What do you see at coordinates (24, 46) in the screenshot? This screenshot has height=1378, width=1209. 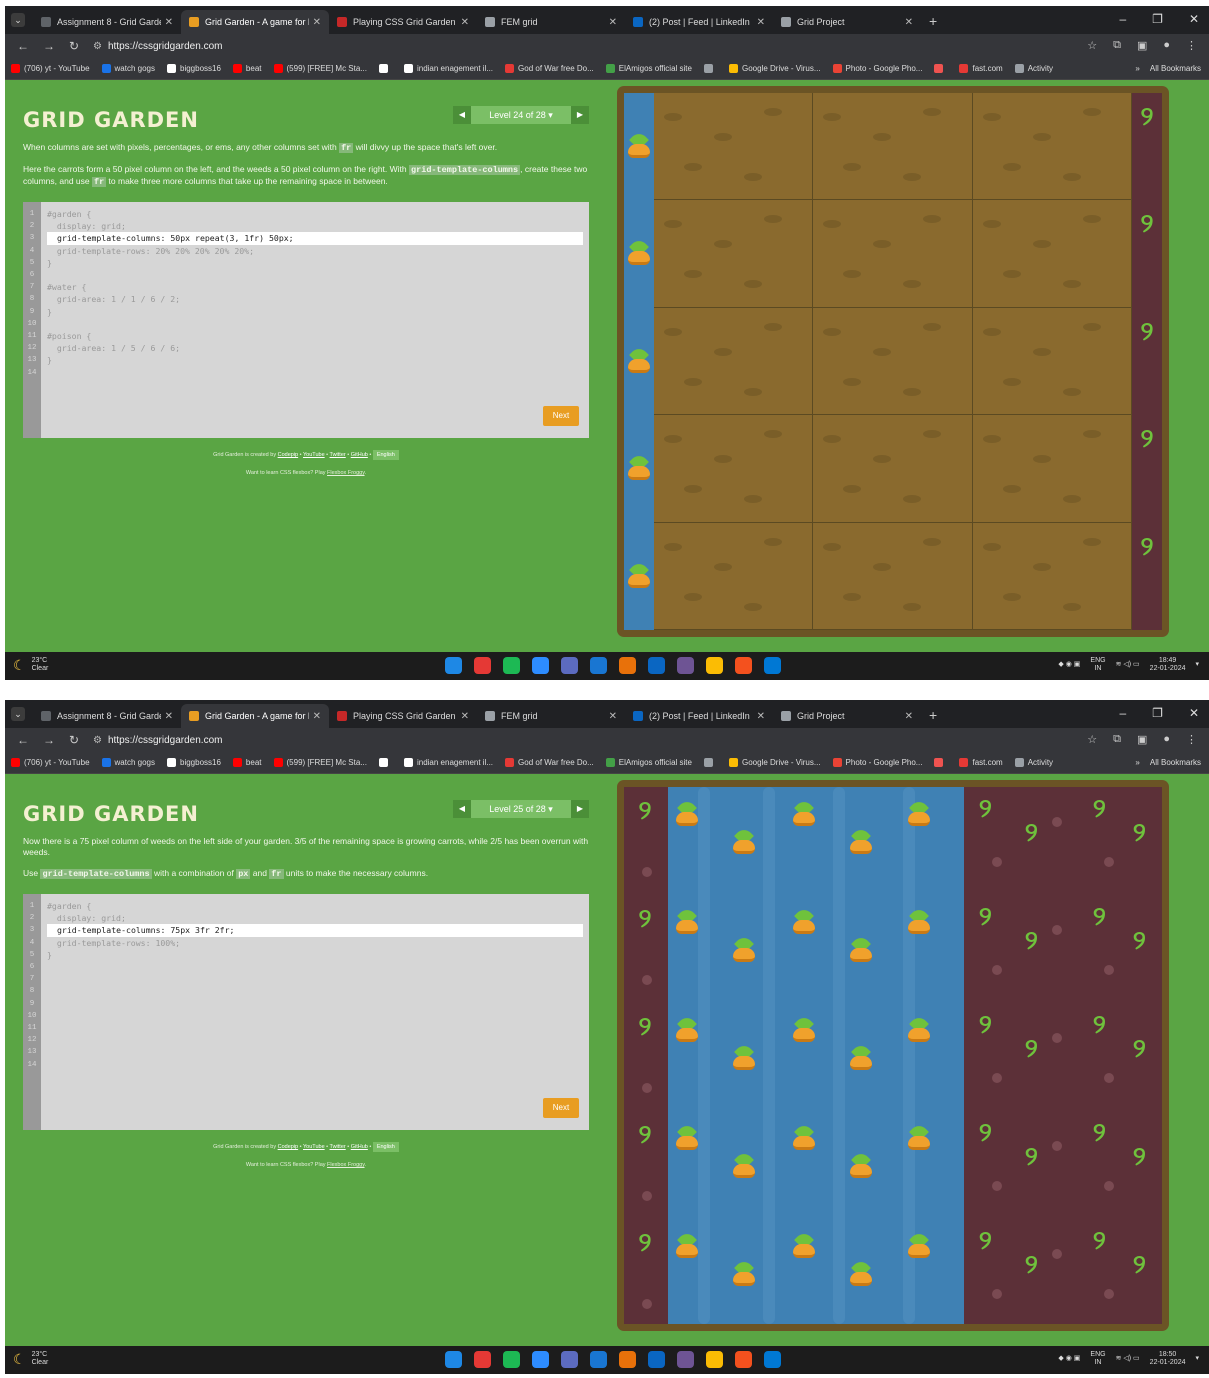 I see `back-icon: ←` at bounding box center [24, 46].